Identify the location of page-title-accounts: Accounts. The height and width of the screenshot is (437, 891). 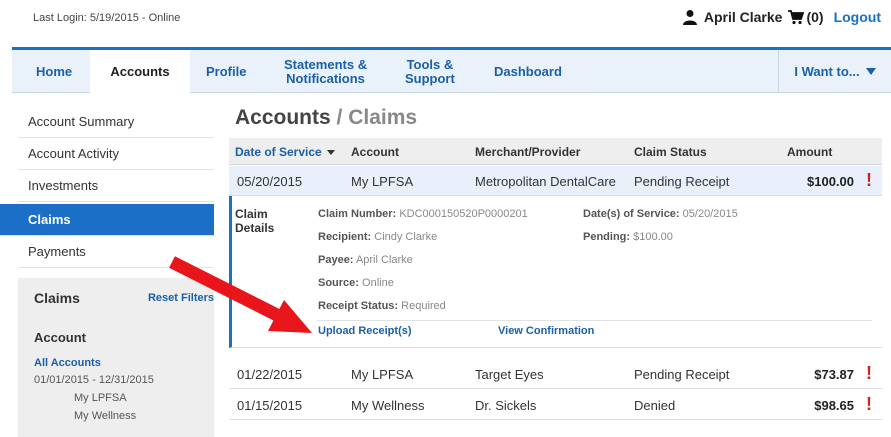
(283, 117).